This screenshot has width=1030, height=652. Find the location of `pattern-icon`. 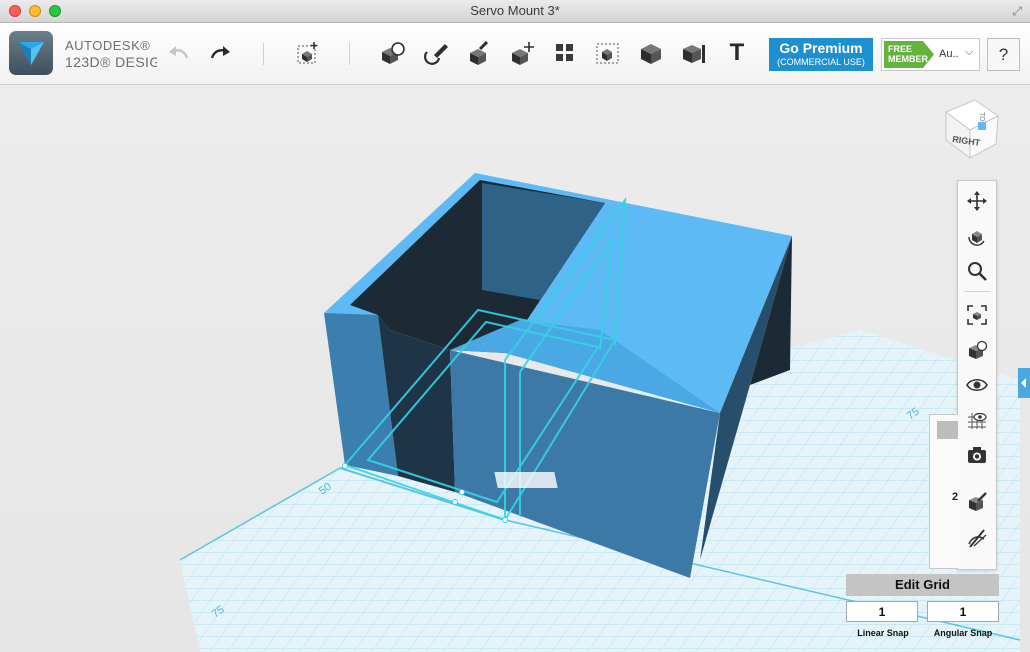

pattern-icon is located at coordinates (564, 52).